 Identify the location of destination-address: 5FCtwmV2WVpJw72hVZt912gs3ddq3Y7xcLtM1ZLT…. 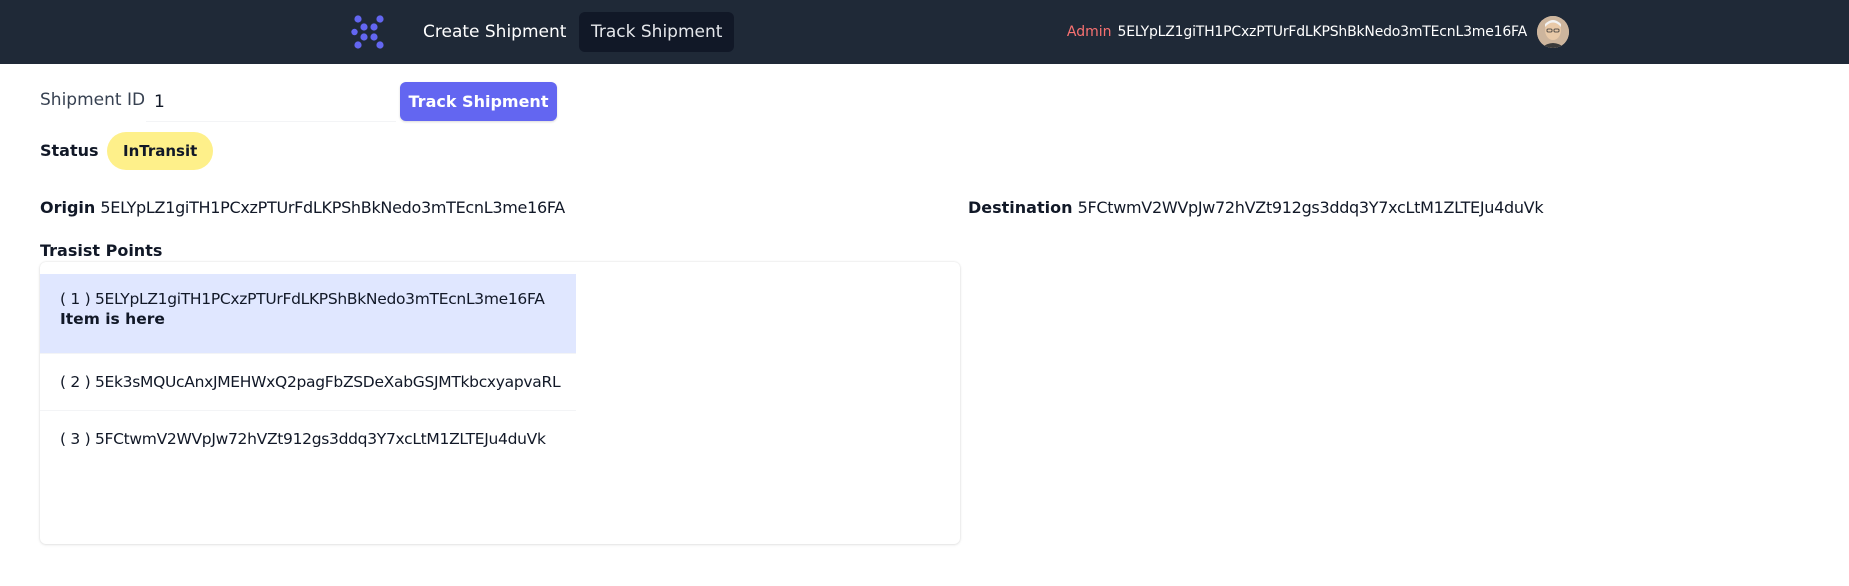
(1310, 207).